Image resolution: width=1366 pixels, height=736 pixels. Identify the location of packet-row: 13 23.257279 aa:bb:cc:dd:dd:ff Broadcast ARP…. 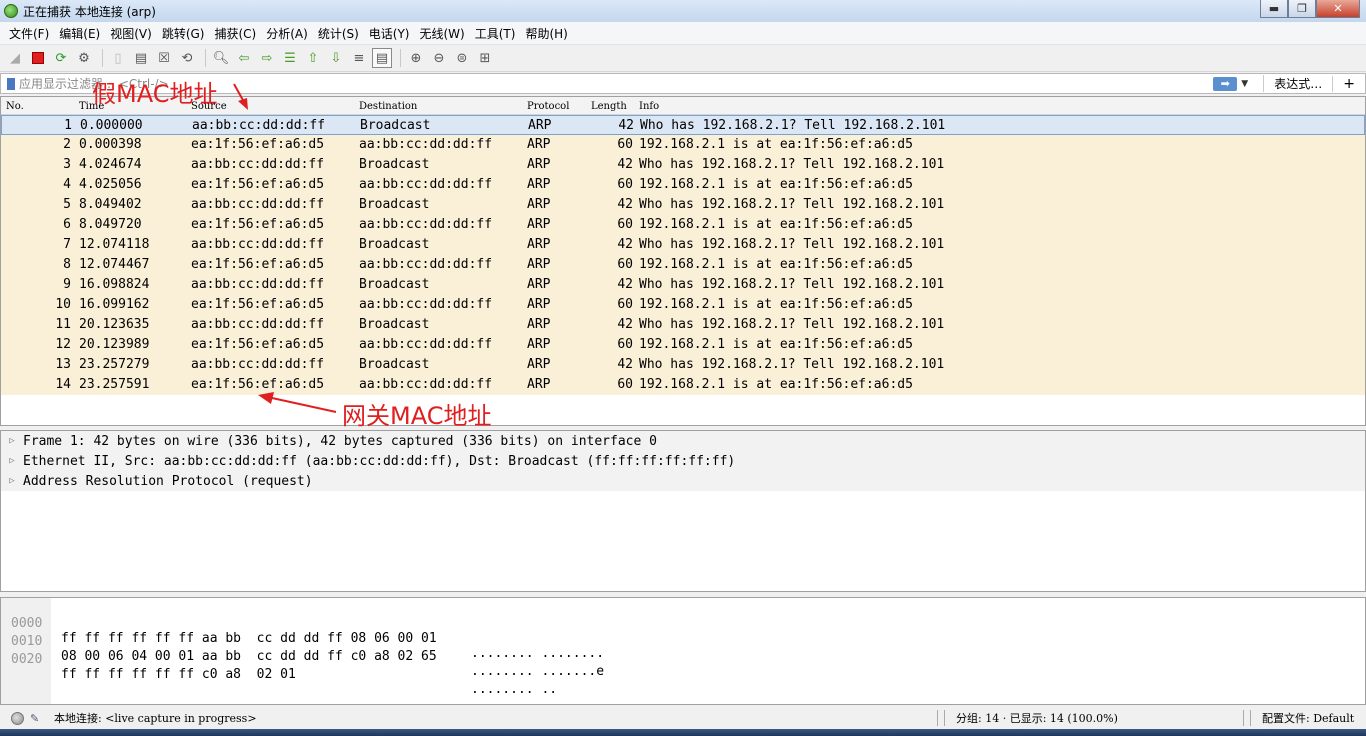
(683, 365).